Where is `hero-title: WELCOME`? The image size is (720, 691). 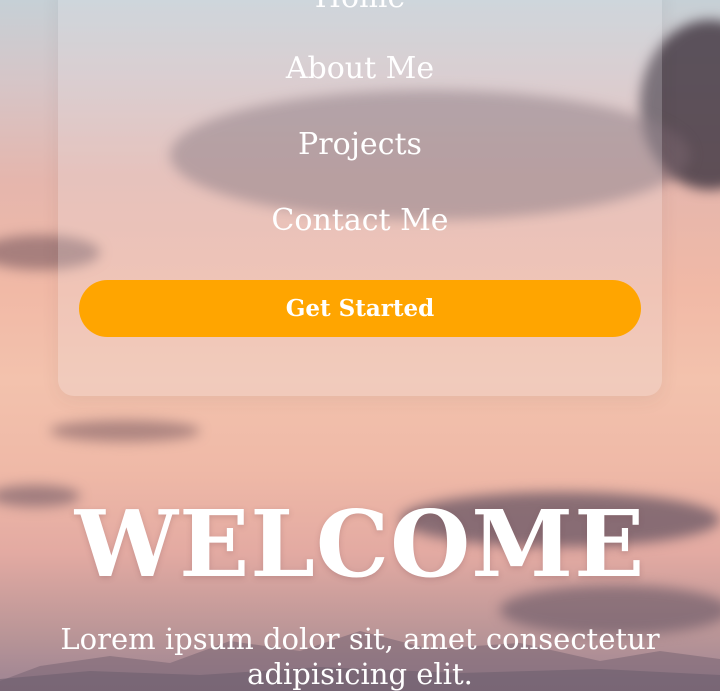 hero-title: WELCOME is located at coordinates (360, 544).